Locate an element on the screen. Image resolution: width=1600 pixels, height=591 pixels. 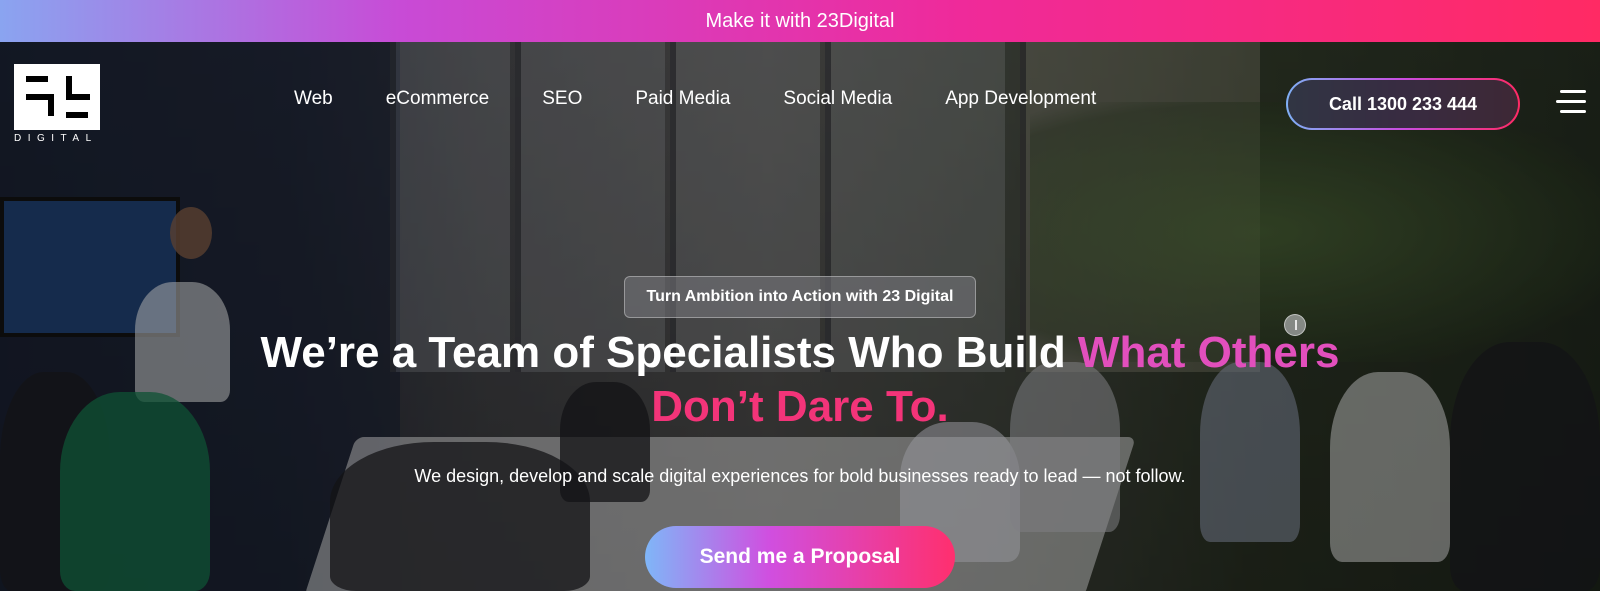
promo-text: Make it with 23Digital is located at coordinates (800, 20).